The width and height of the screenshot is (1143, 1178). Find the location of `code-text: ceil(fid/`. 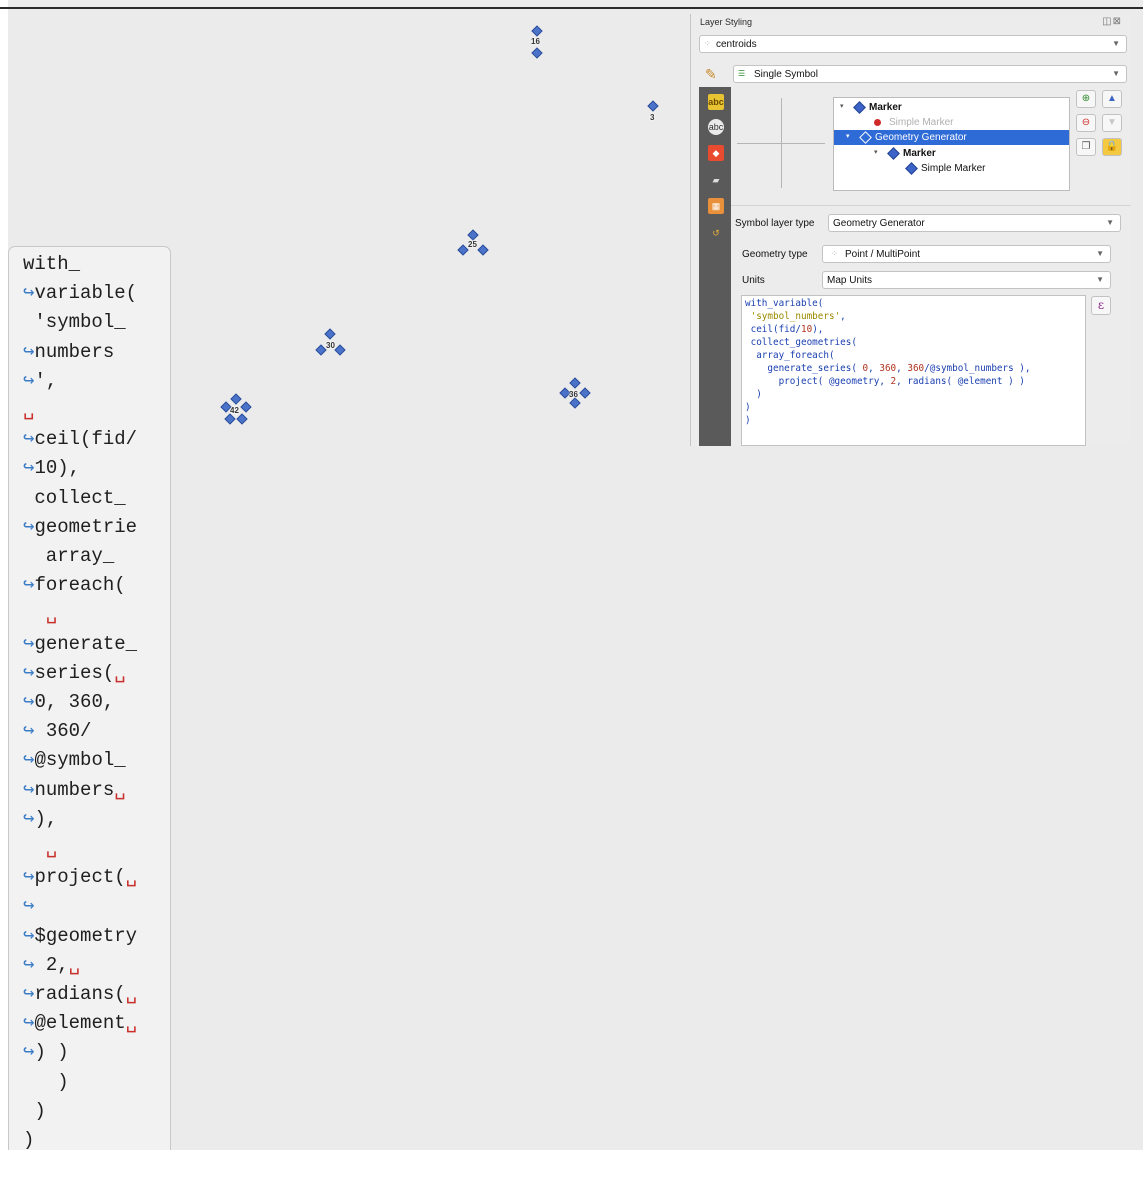

code-text: ceil(fid/ is located at coordinates (86, 439).